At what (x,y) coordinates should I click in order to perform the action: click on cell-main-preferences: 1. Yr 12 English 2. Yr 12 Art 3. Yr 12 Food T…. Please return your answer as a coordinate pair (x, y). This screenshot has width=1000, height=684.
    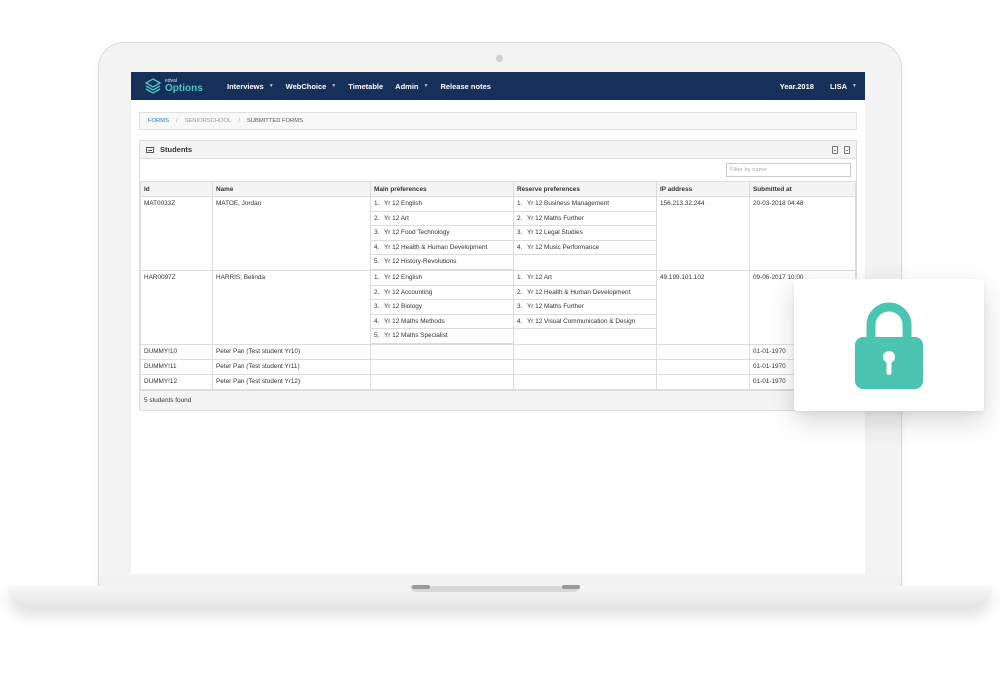
    Looking at the image, I should click on (442, 233).